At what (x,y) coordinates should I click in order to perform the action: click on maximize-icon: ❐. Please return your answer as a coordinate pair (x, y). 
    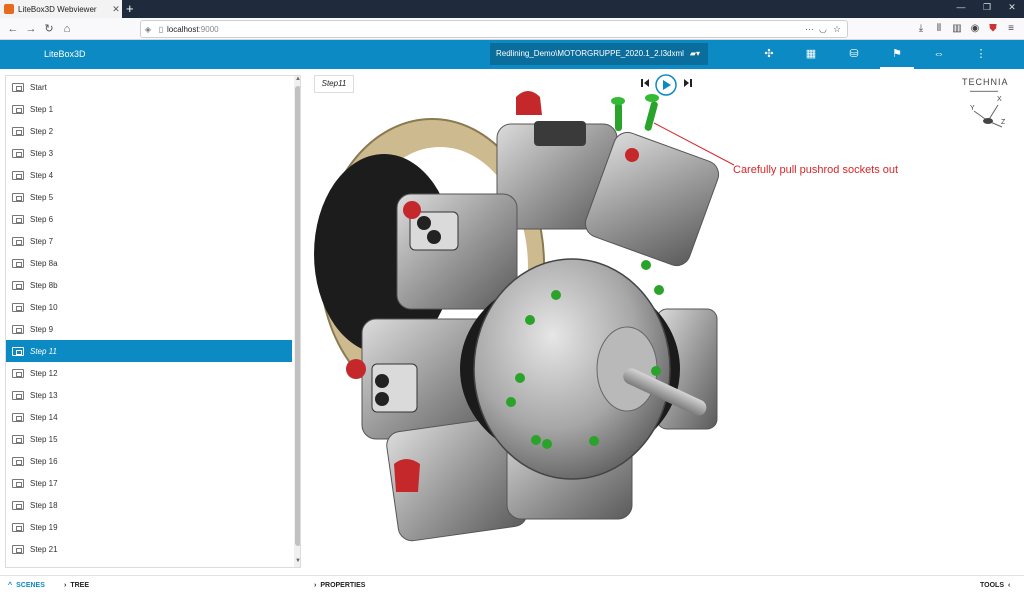
    Looking at the image, I should click on (987, 7).